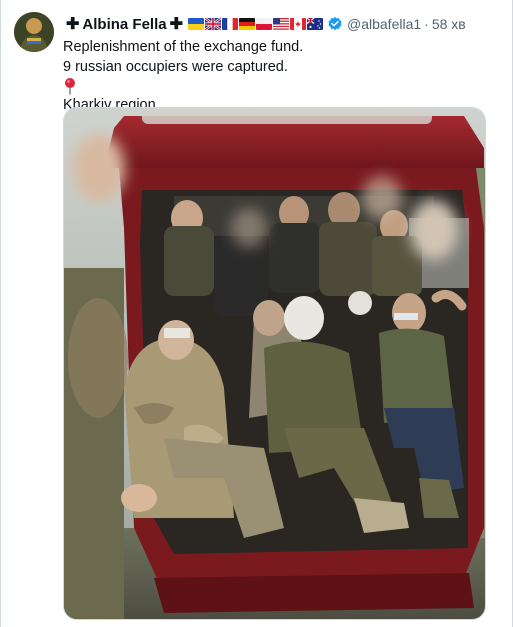  I want to click on tweet-text-line-1: Replenishment of the exchange fund., so click(183, 47).